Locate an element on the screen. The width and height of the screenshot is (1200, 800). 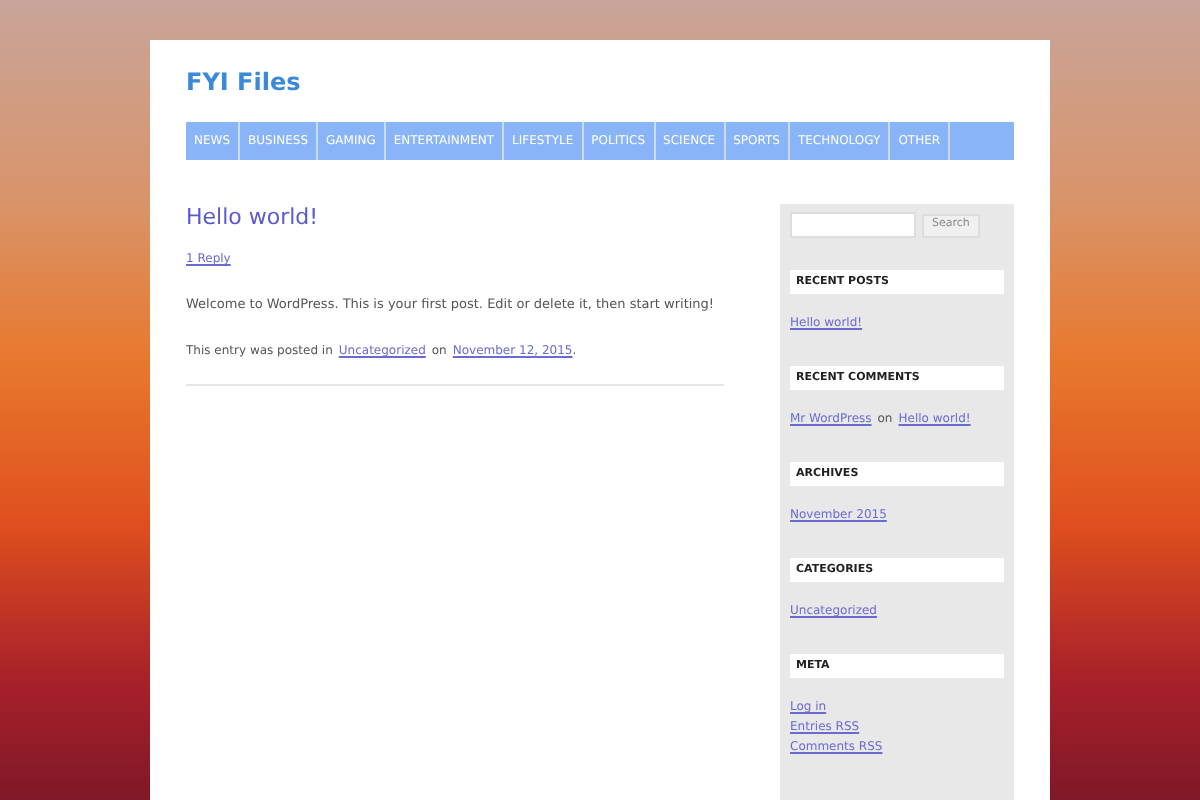
post-title: Hello world! is located at coordinates (455, 217).